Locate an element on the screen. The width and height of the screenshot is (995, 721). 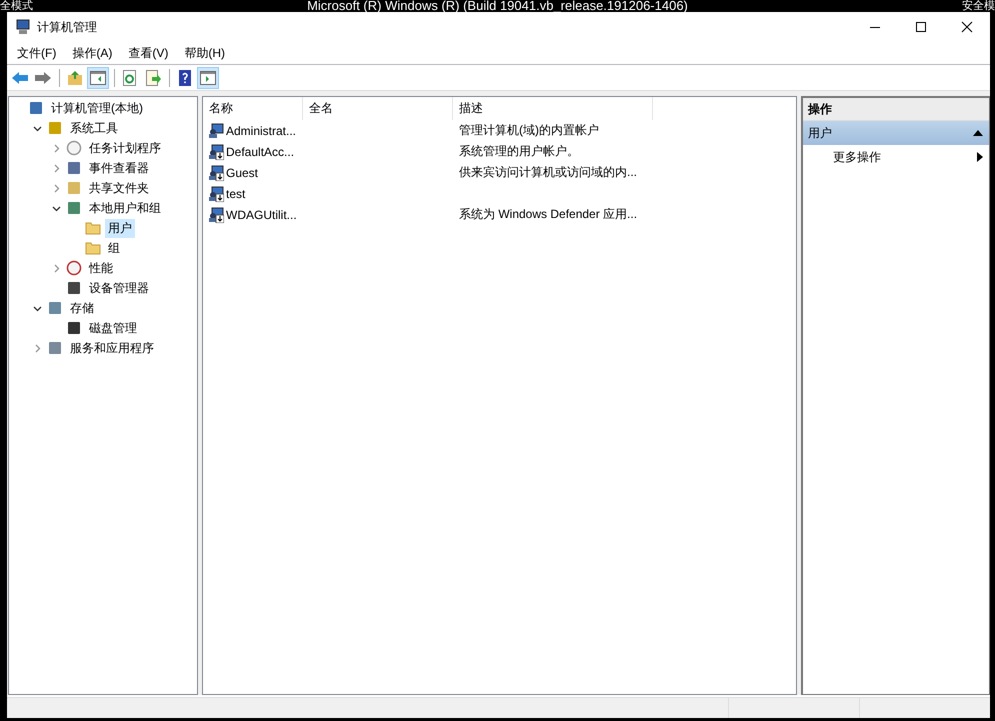
menu-item: 操作(A) is located at coordinates (92, 53).